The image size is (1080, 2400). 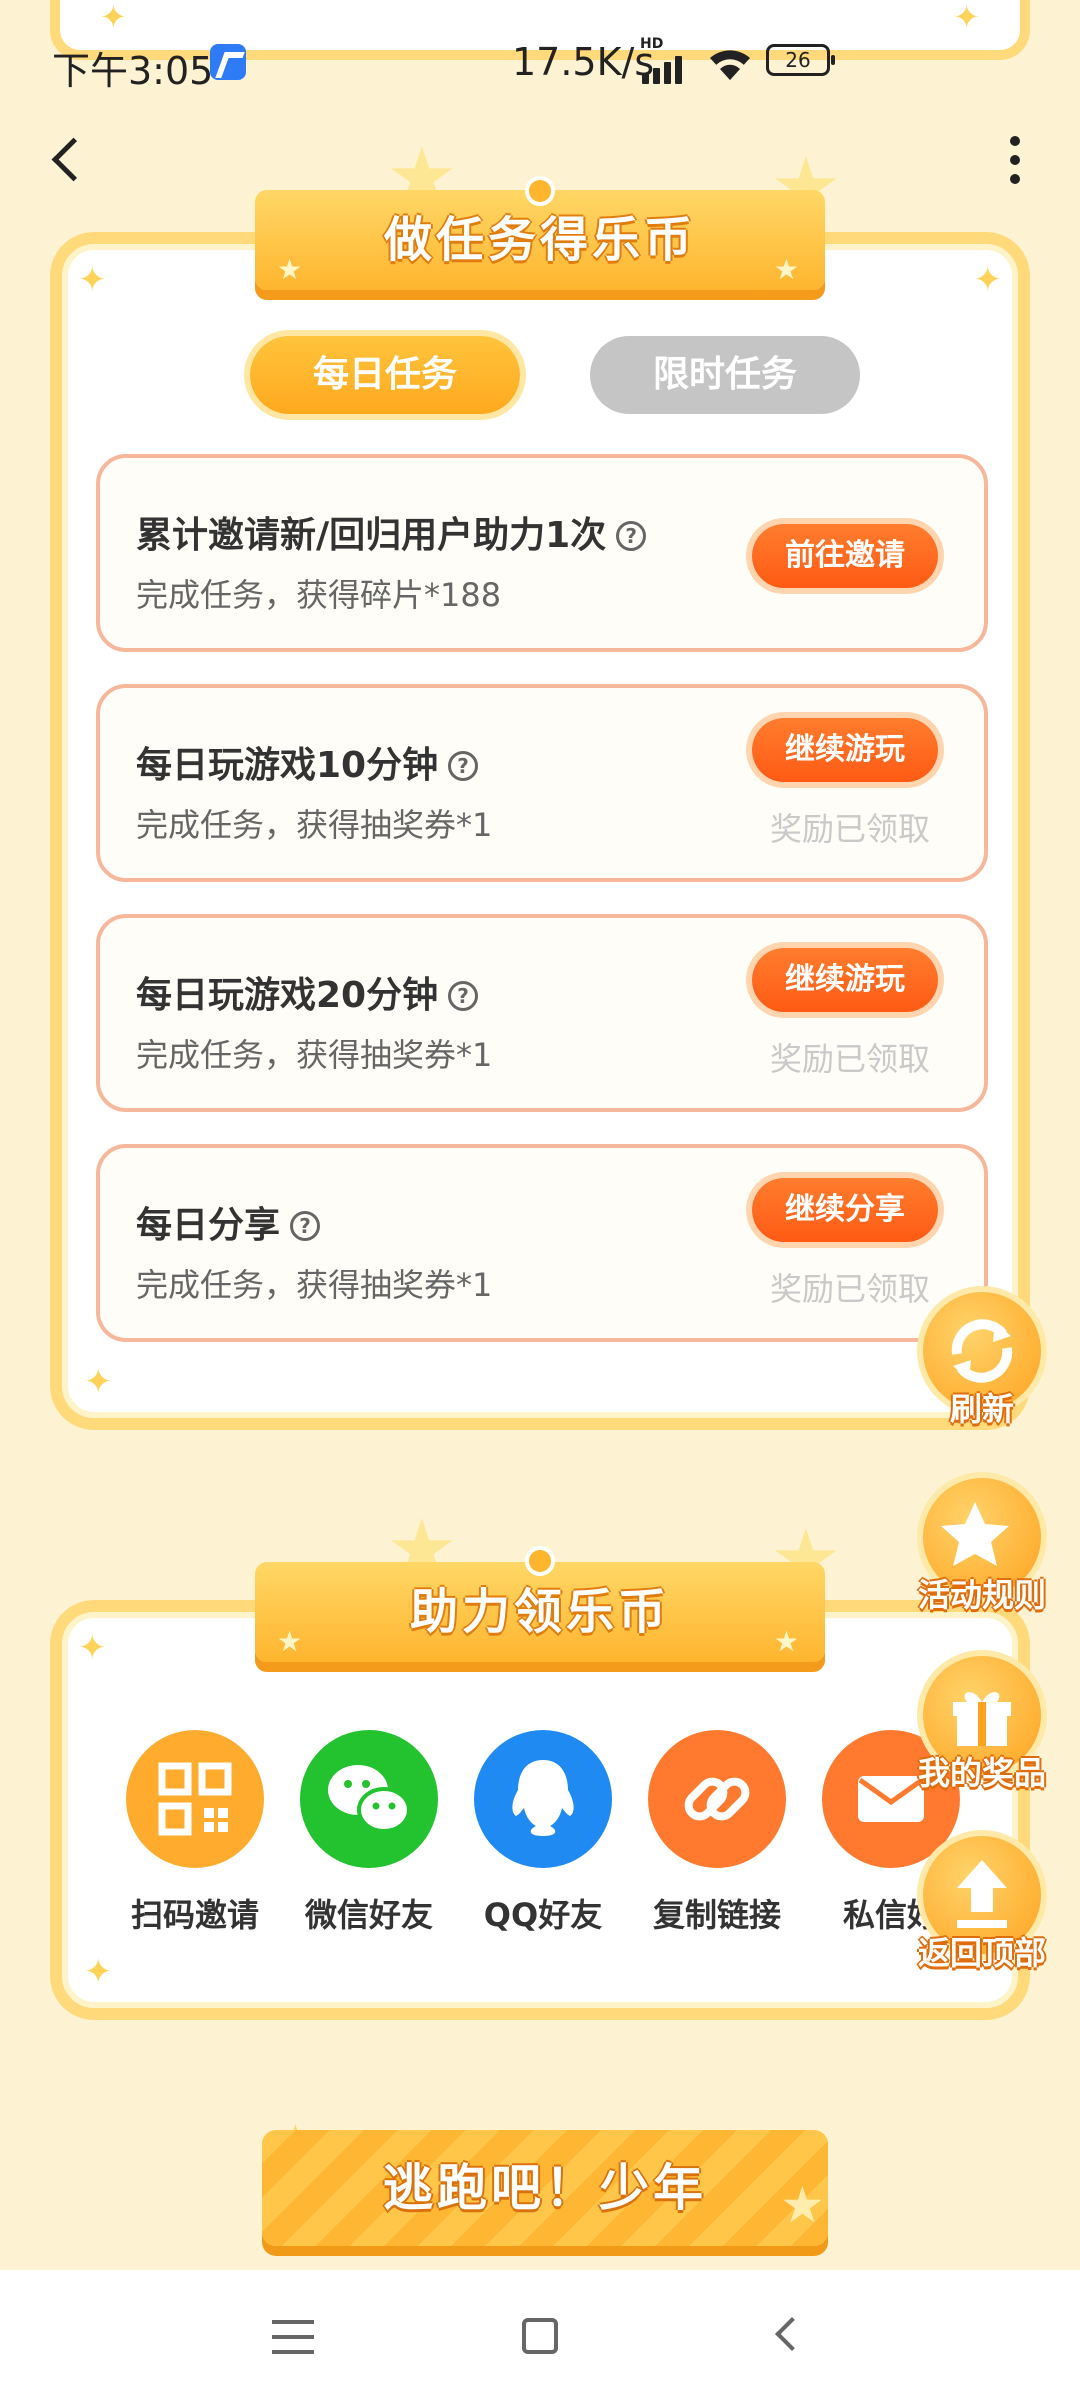 What do you see at coordinates (717, 1799) in the screenshot?
I see `link-icon` at bounding box center [717, 1799].